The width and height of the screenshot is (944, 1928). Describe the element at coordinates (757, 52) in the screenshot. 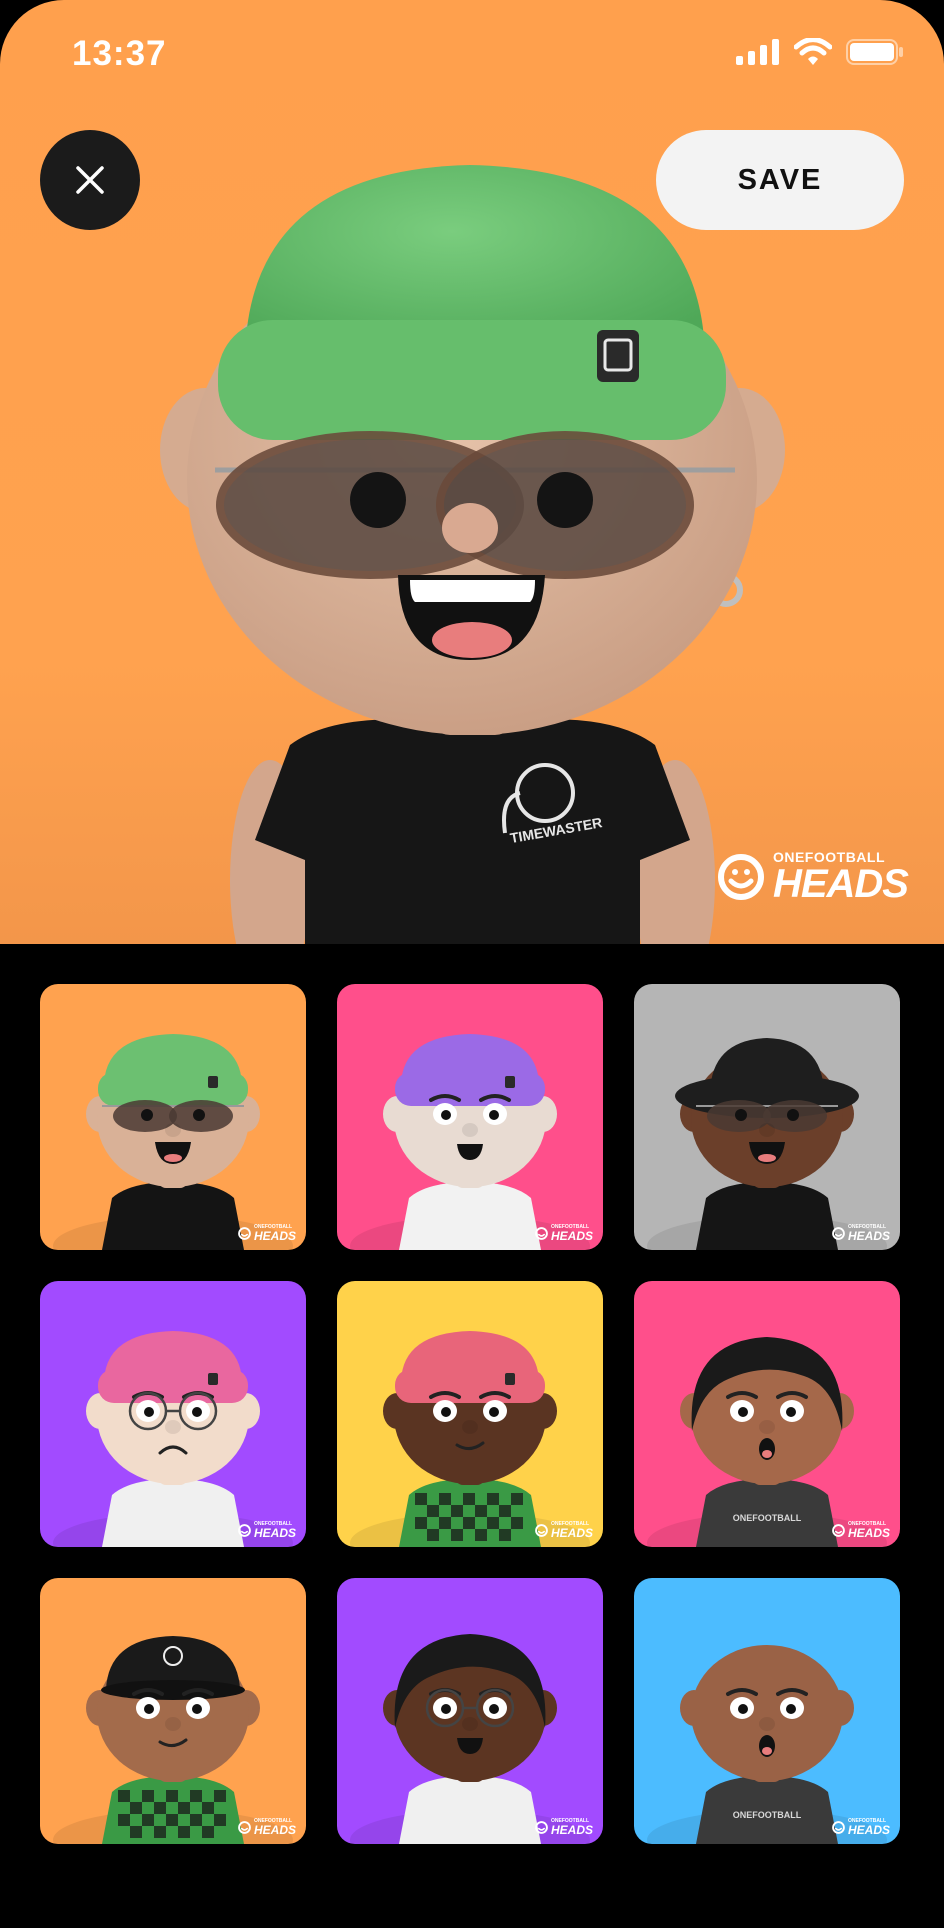

I see `signal-icon` at that location.